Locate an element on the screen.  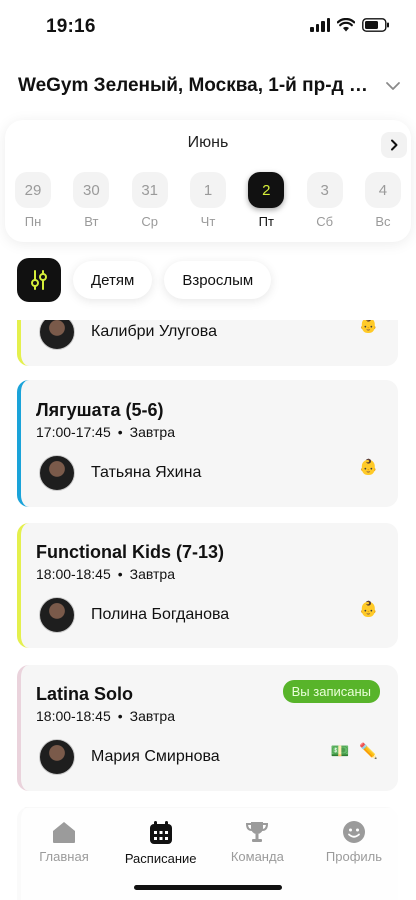
trophy-icon is located at coordinates (257, 832).